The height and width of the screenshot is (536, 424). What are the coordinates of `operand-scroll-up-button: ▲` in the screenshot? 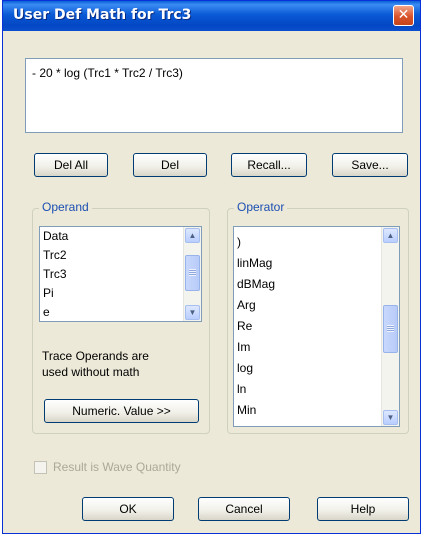 It's located at (192, 235).